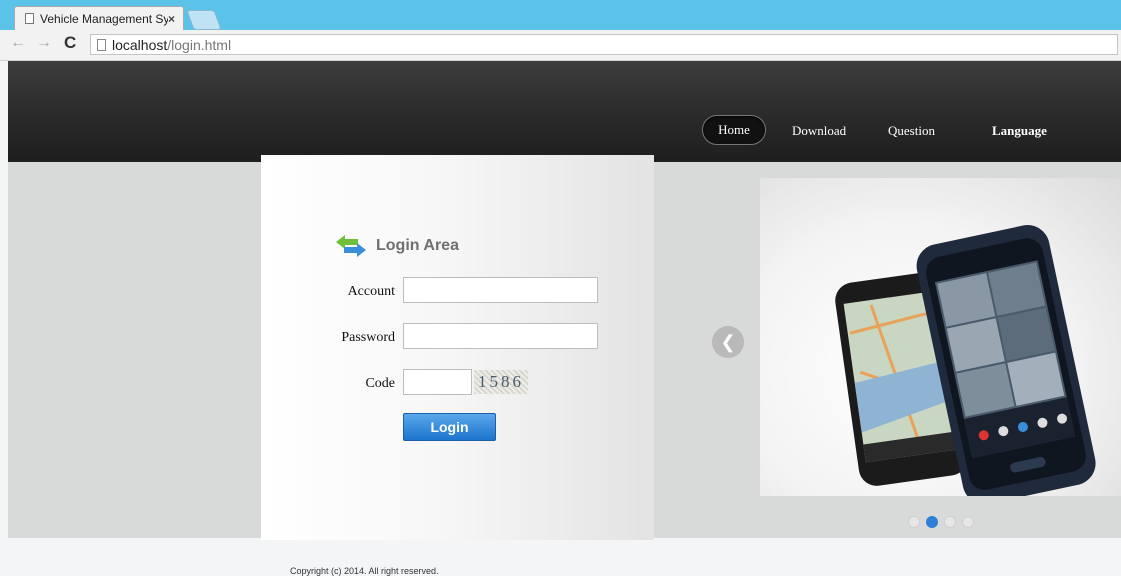  Describe the element at coordinates (199, 44) in the screenshot. I see `url-path: /login.html` at that location.